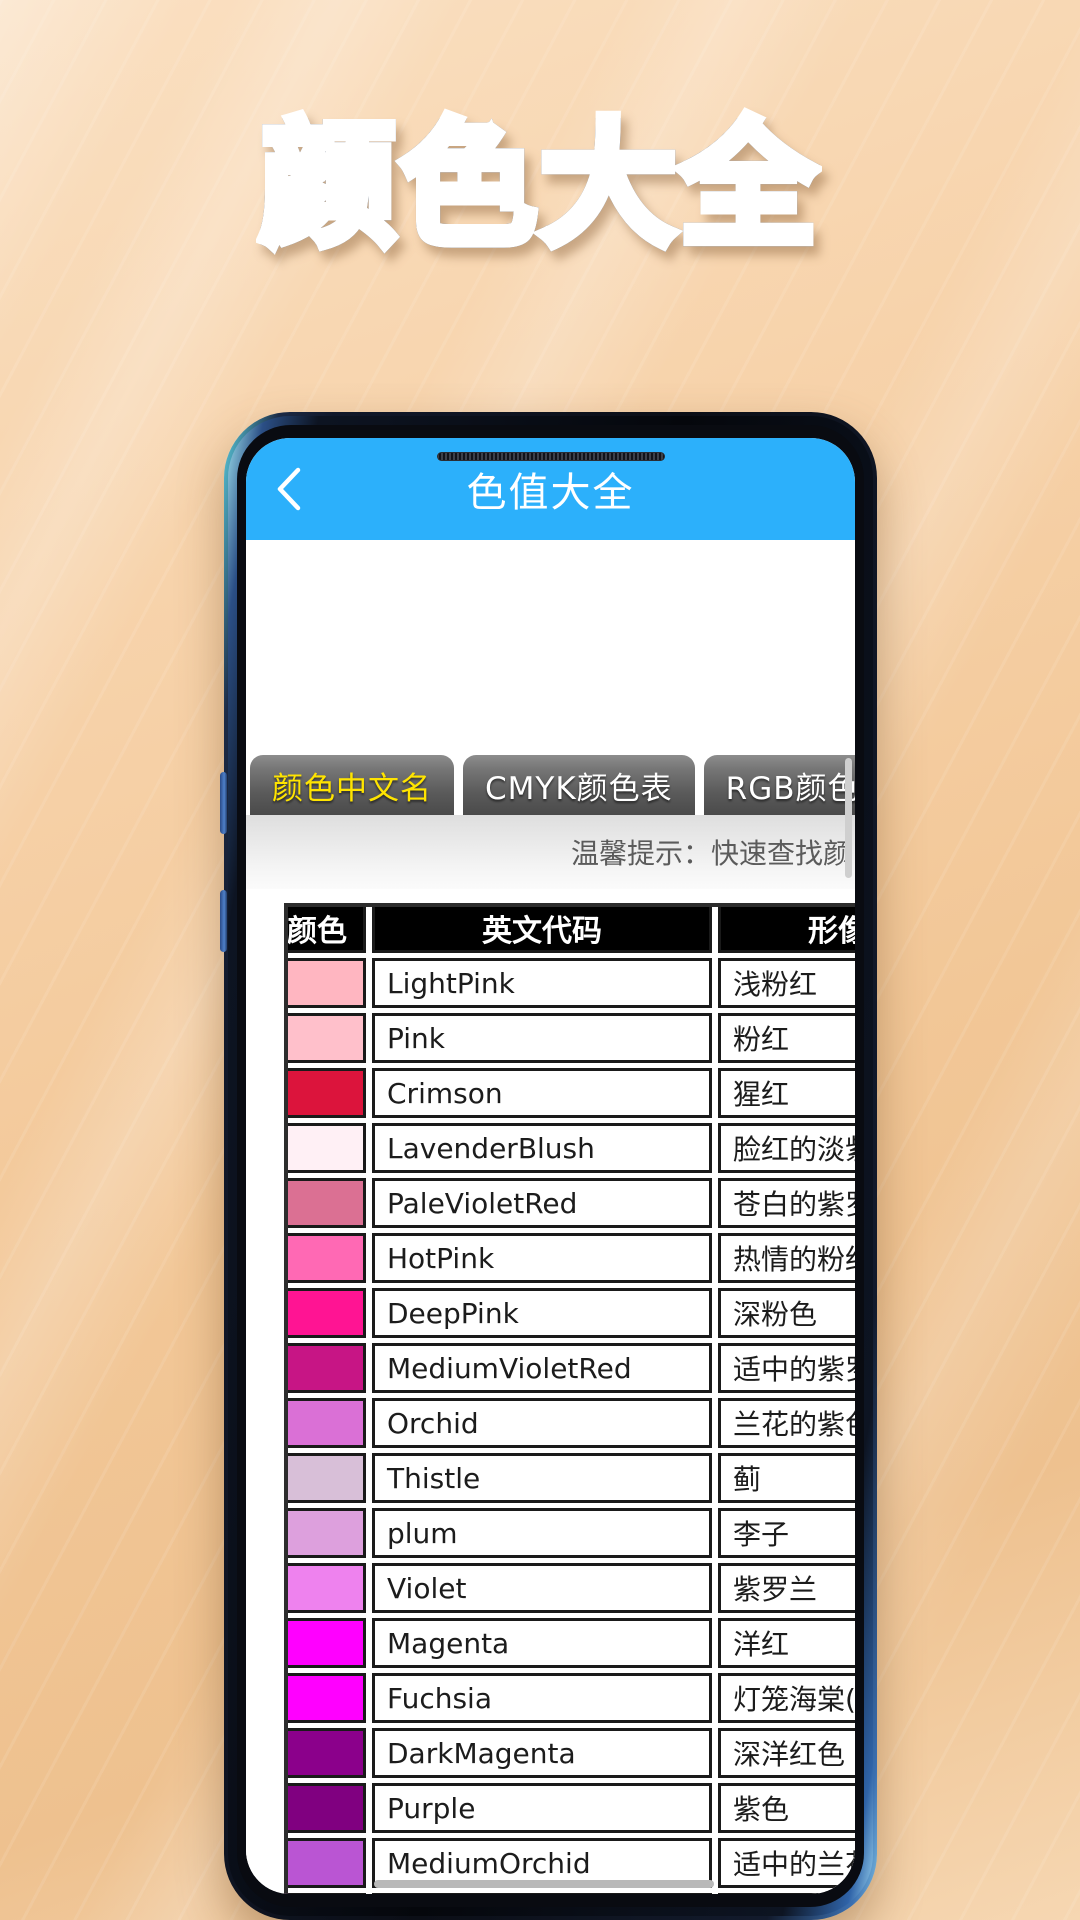 The image size is (1080, 1920). I want to click on horizontal-scrollbar, so click(544, 1884).